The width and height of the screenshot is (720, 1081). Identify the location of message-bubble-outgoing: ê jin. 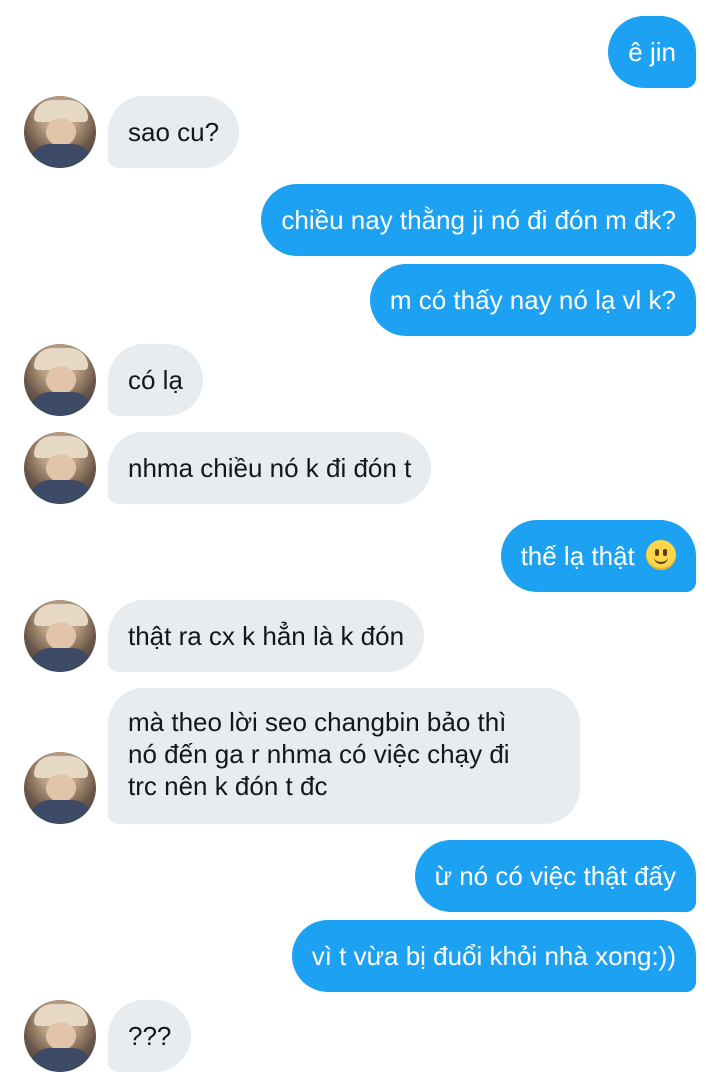
(652, 52).